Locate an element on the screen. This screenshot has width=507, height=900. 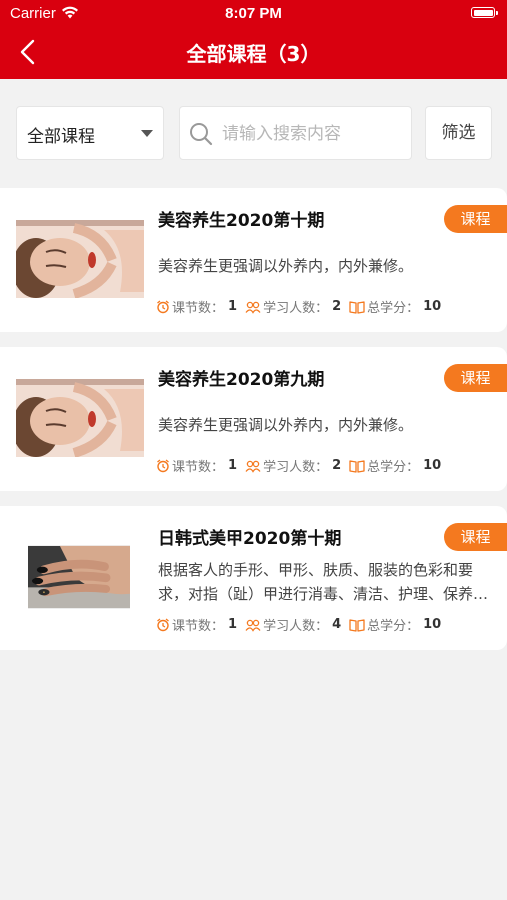
app-header: Carrier 8:07 PM 全部课程（3） is located at coordinates (253, 39).